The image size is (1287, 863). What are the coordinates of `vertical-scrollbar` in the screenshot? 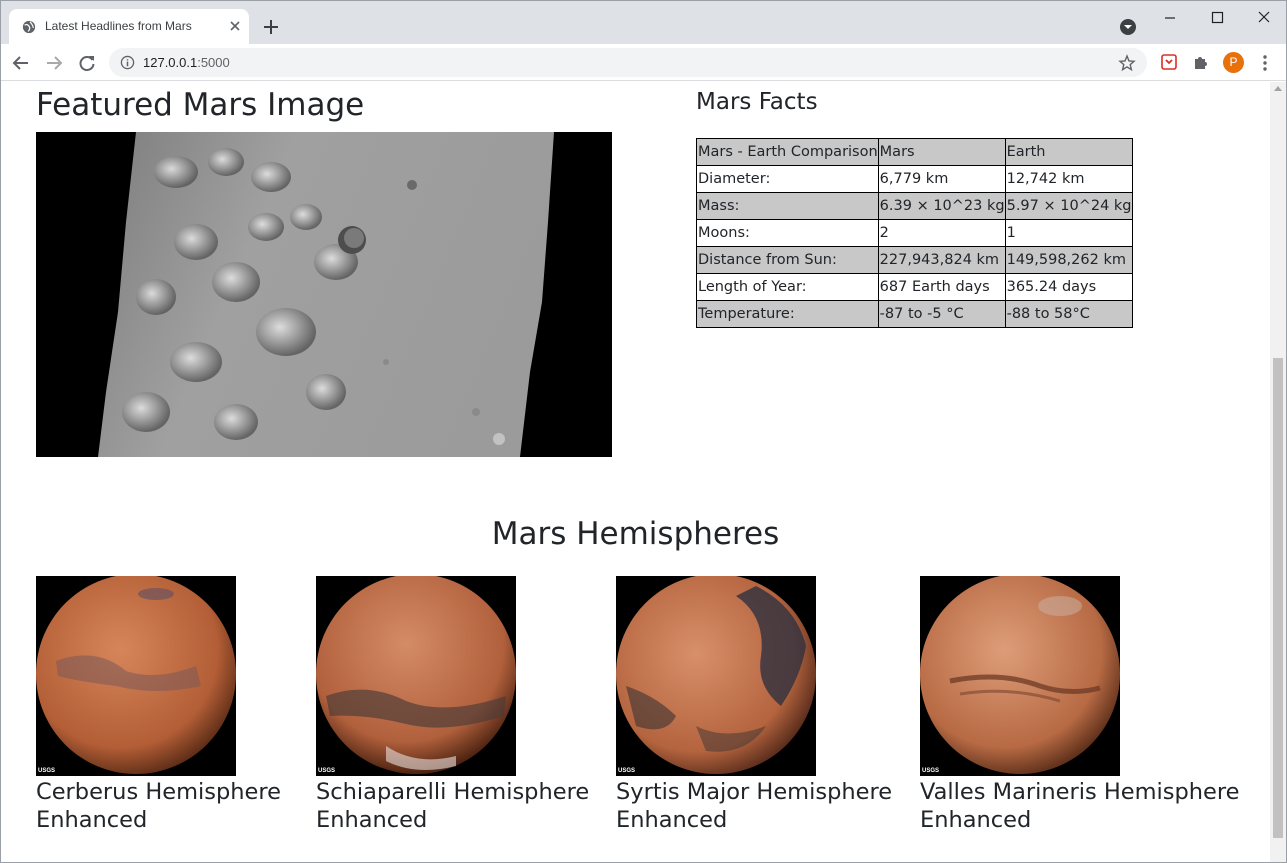 It's located at (1278, 472).